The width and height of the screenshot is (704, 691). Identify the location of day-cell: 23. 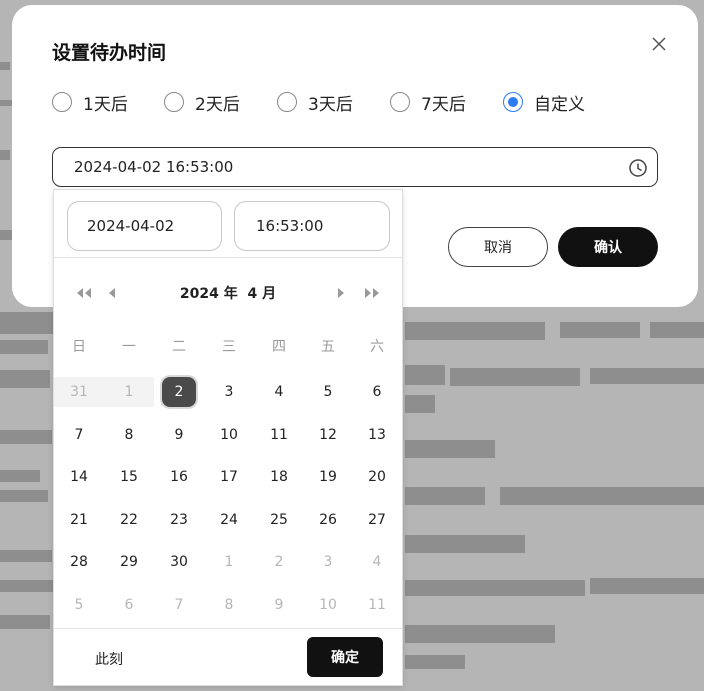
(179, 520).